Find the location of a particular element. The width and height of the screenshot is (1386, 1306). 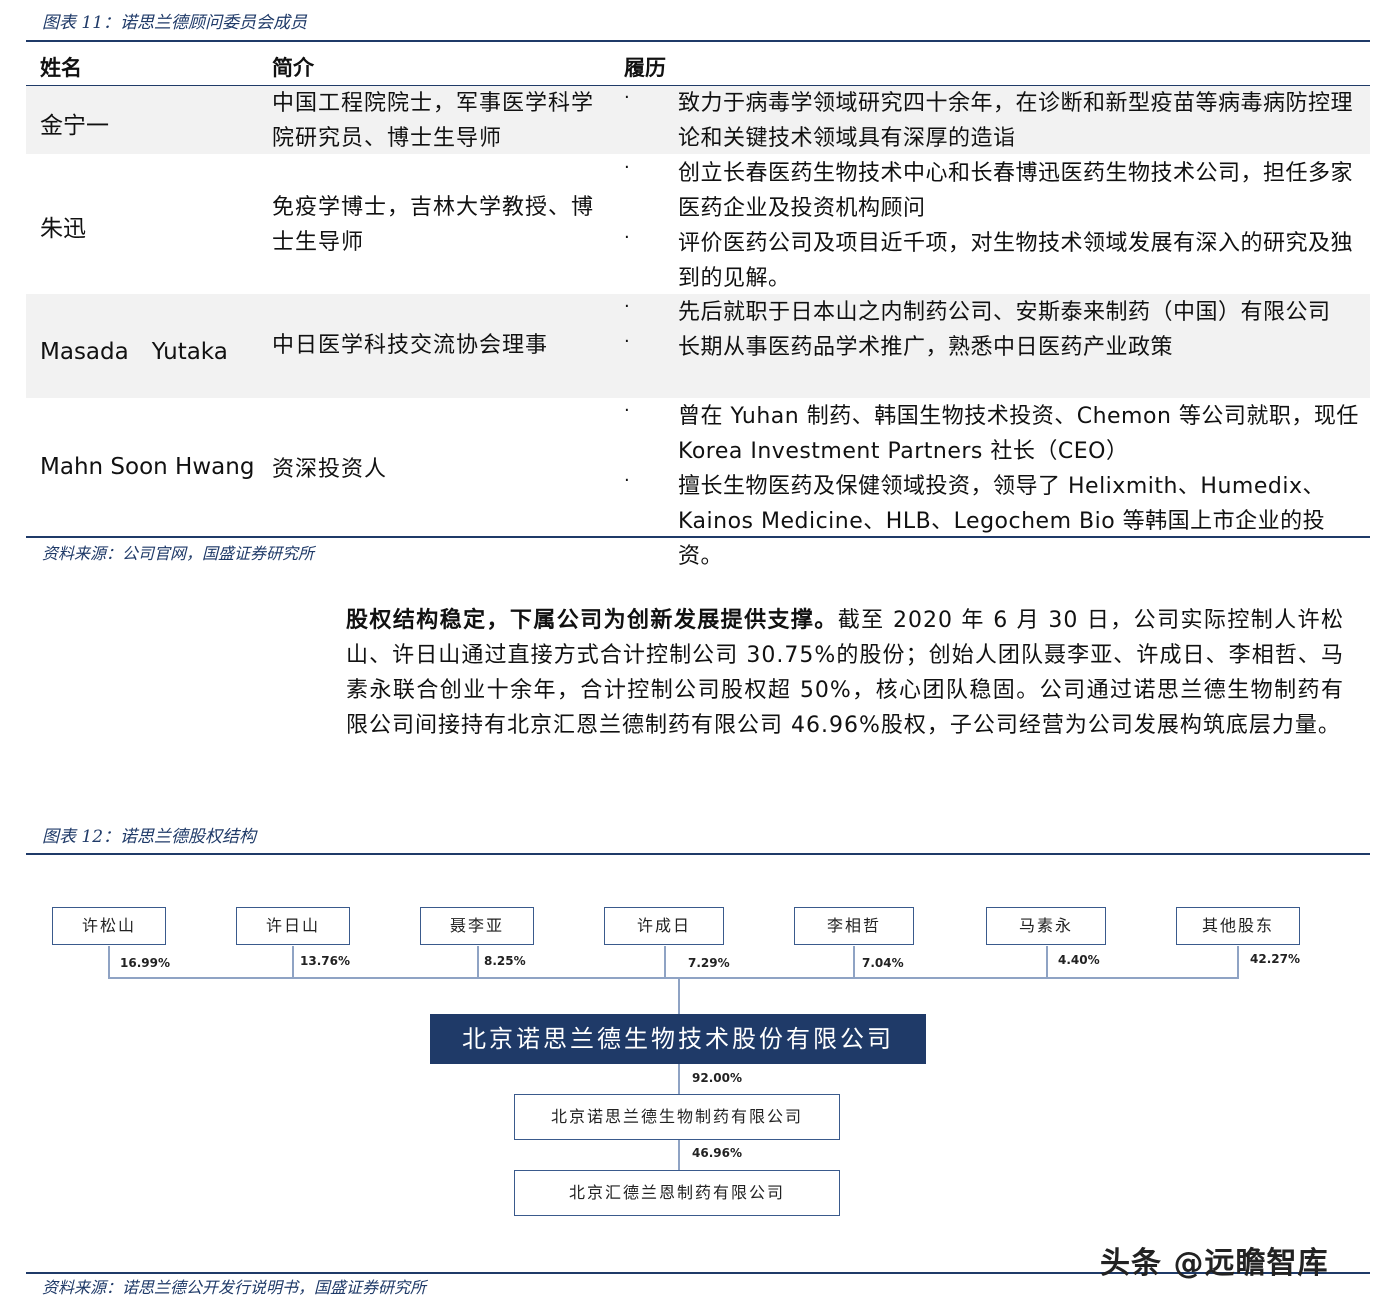

member-name: Mahn Soon Hwang is located at coordinates (147, 467).